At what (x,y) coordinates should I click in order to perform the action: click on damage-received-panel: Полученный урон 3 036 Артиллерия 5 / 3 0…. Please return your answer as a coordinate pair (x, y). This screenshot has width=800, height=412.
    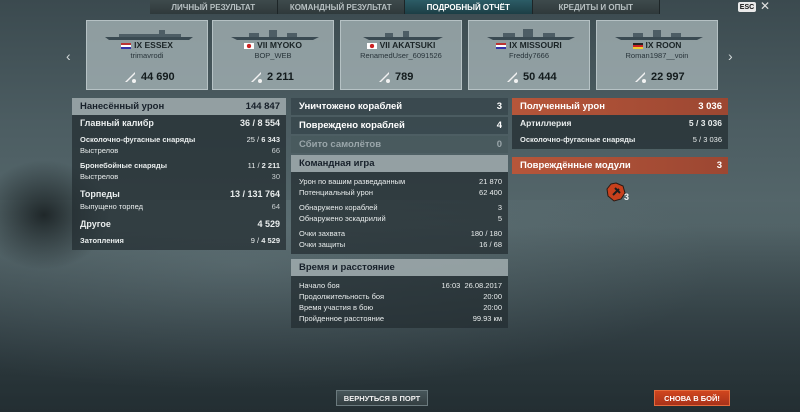
    Looking at the image, I should click on (620, 136).